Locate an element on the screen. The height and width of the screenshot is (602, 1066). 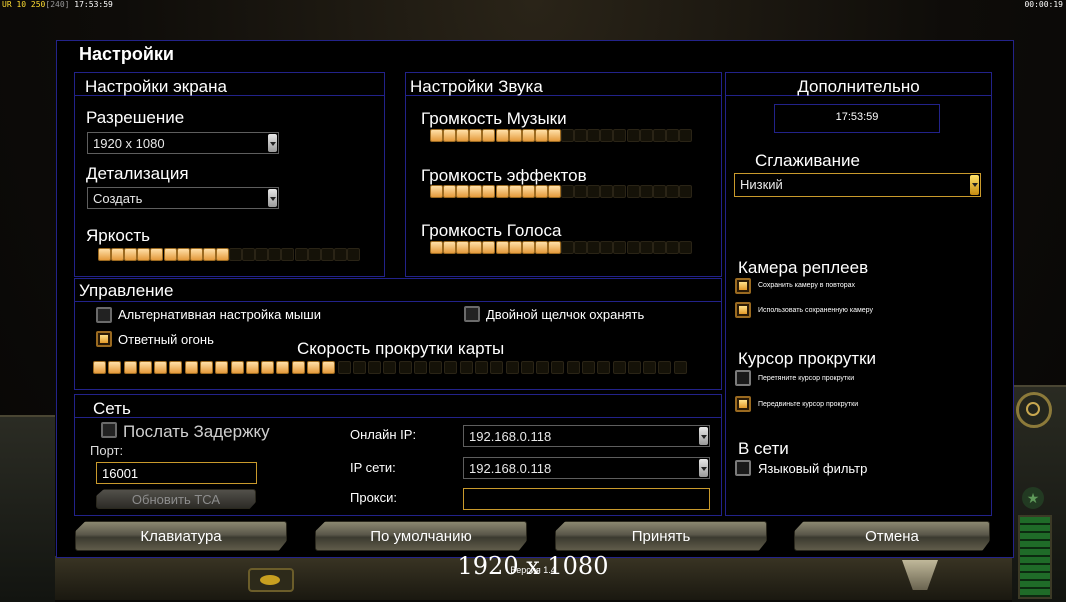
keyboard-button: Клавиатура is located at coordinates (181, 536).